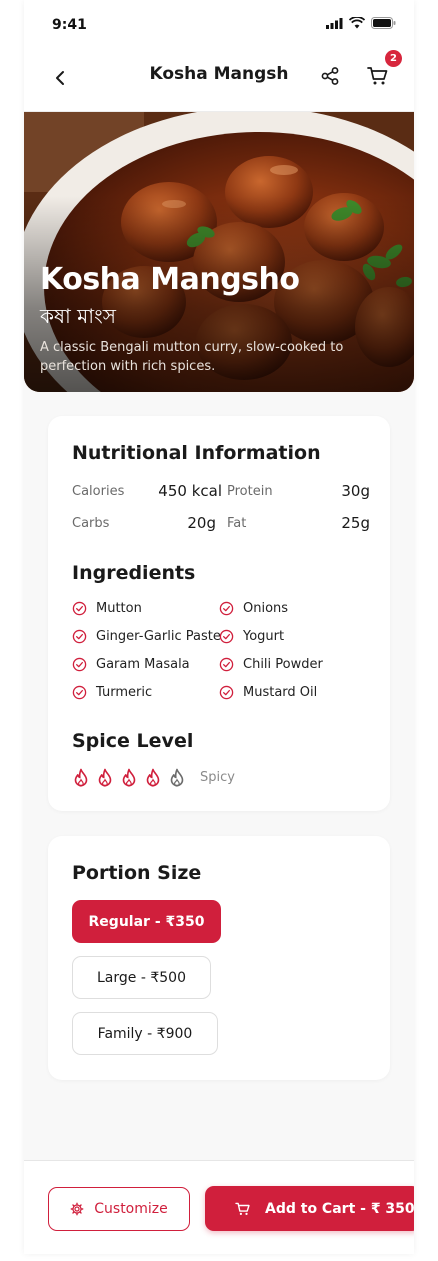 This screenshot has height=1261, width=438. Describe the element at coordinates (280, 692) in the screenshot. I see `ingredient-label: Mustard Oil` at that location.